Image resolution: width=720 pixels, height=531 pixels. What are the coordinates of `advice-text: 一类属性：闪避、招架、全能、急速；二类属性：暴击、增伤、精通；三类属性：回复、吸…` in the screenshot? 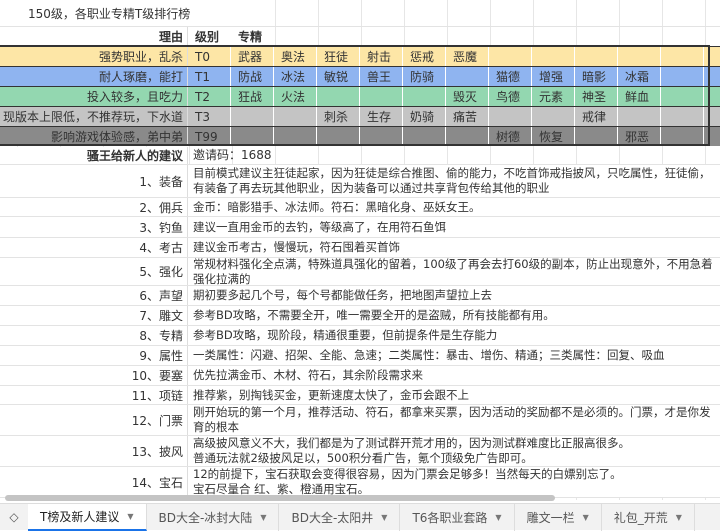 It's located at (454, 355).